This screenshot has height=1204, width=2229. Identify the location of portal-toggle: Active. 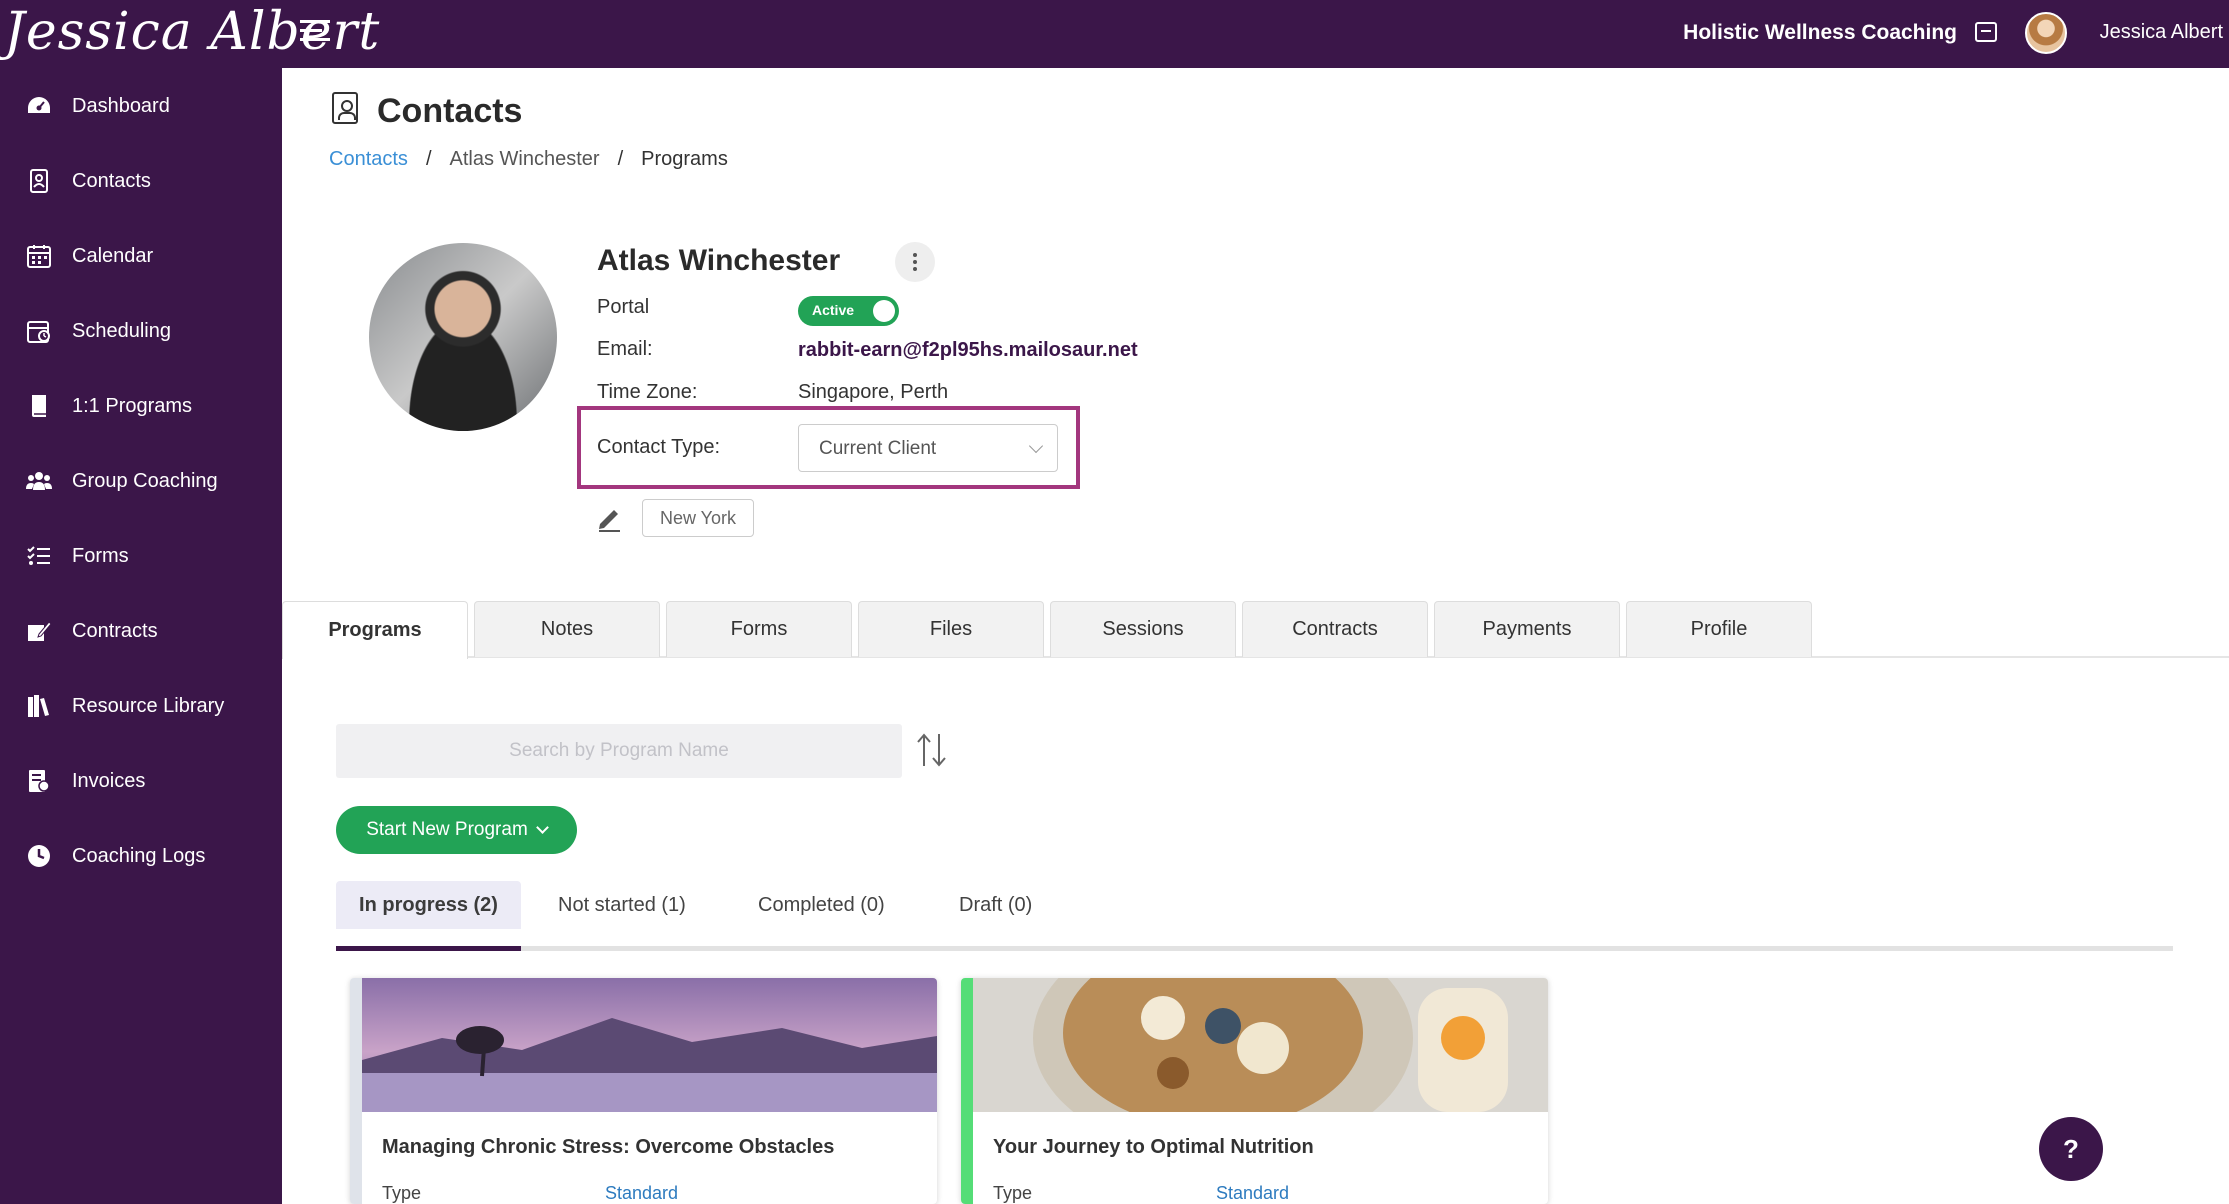
(848, 311).